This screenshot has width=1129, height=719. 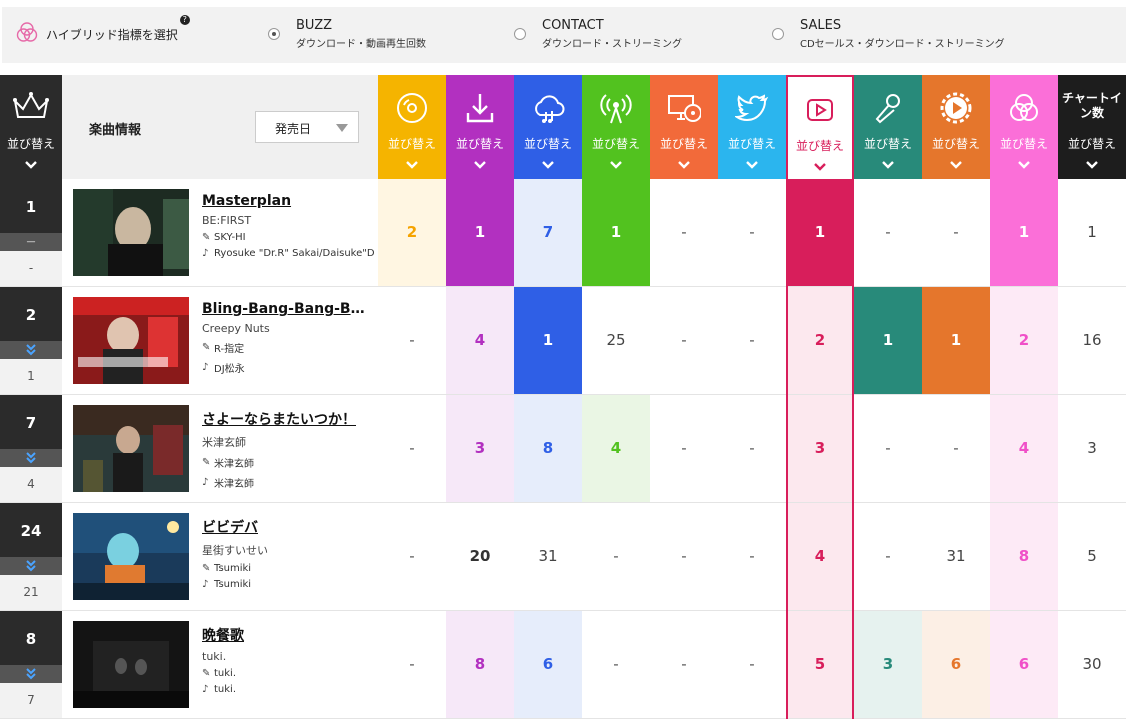 I want to click on metric-cell: 8, so click(x=480, y=664).